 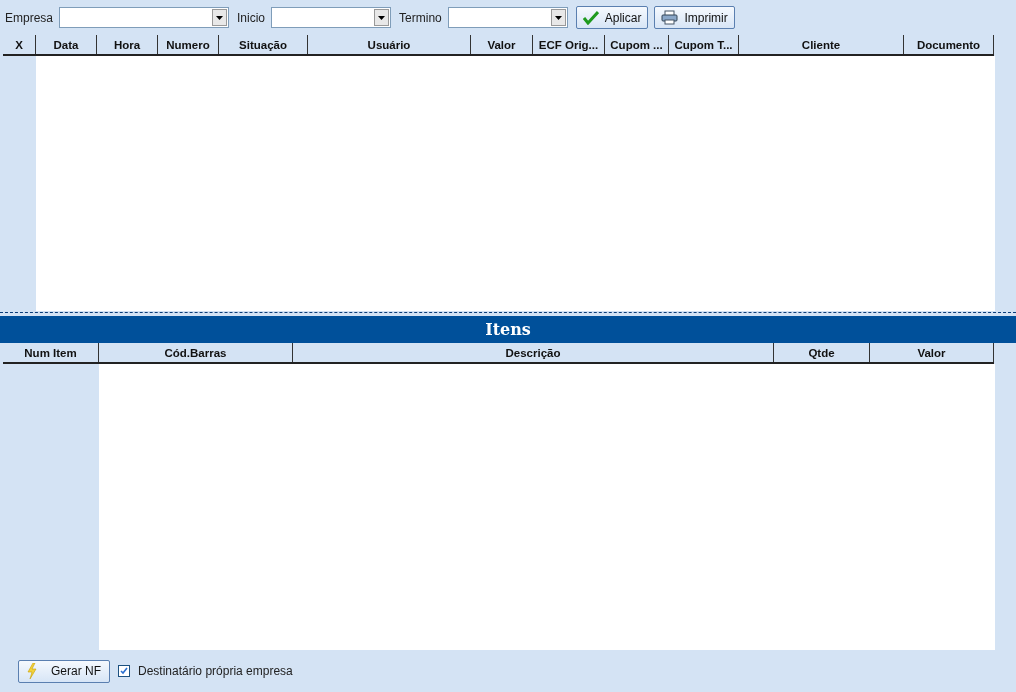 I want to click on apply-button: Aplicar, so click(x=612, y=17).